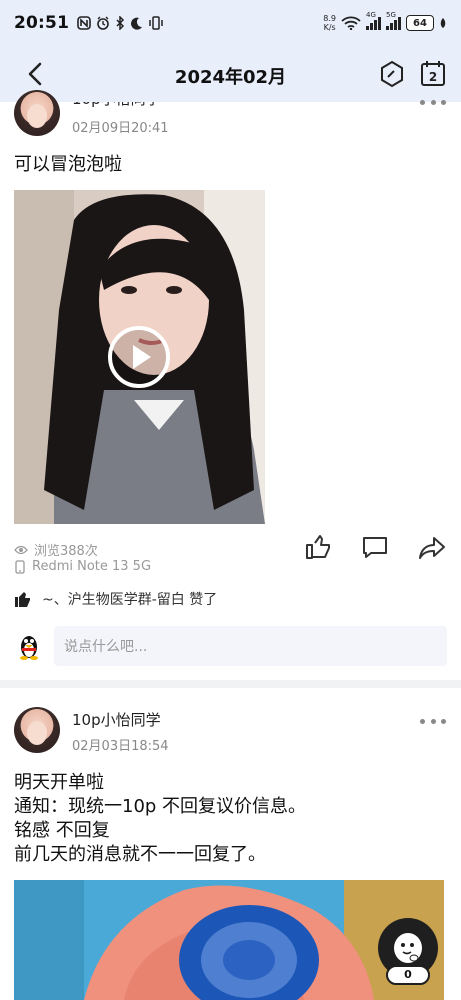 The width and height of the screenshot is (461, 1000). I want to click on vibrate-icon, so click(156, 23).